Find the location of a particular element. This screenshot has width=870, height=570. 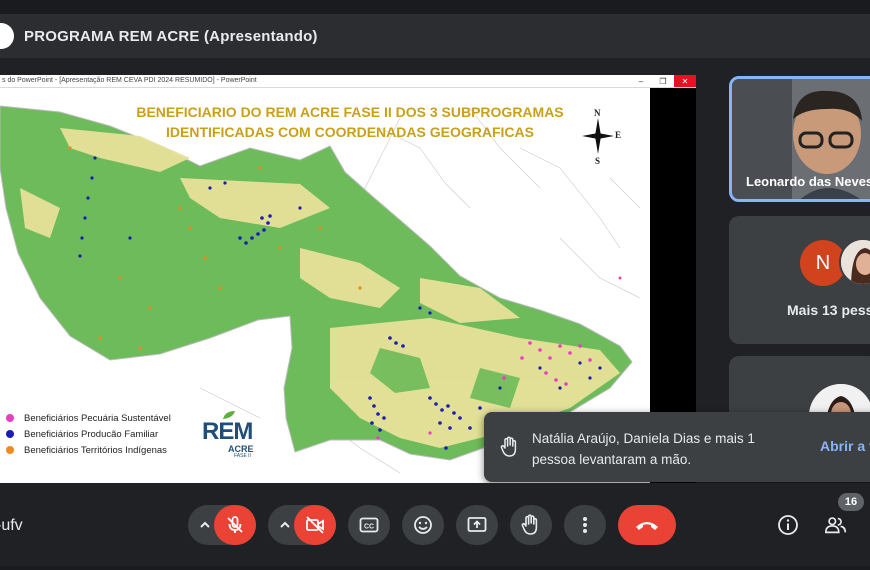

hang-up-icon is located at coordinates (647, 526).